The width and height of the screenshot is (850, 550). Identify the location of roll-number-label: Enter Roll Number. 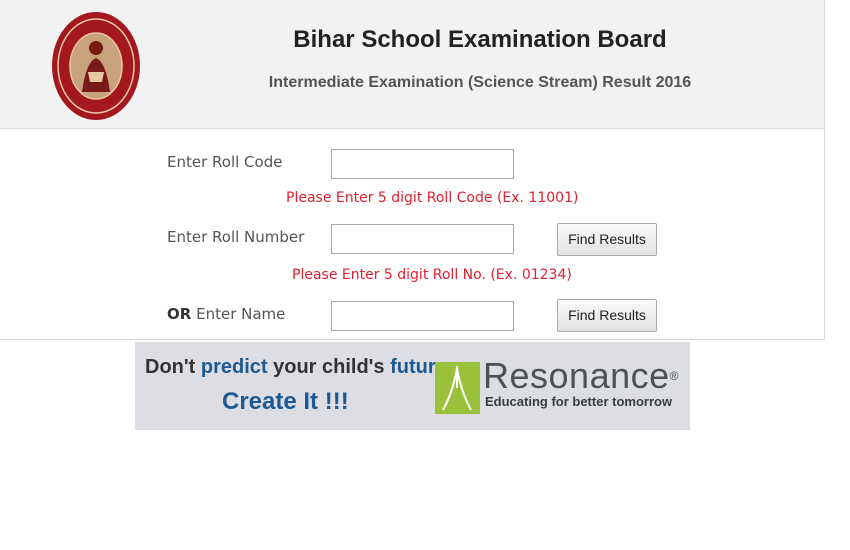
(236, 237).